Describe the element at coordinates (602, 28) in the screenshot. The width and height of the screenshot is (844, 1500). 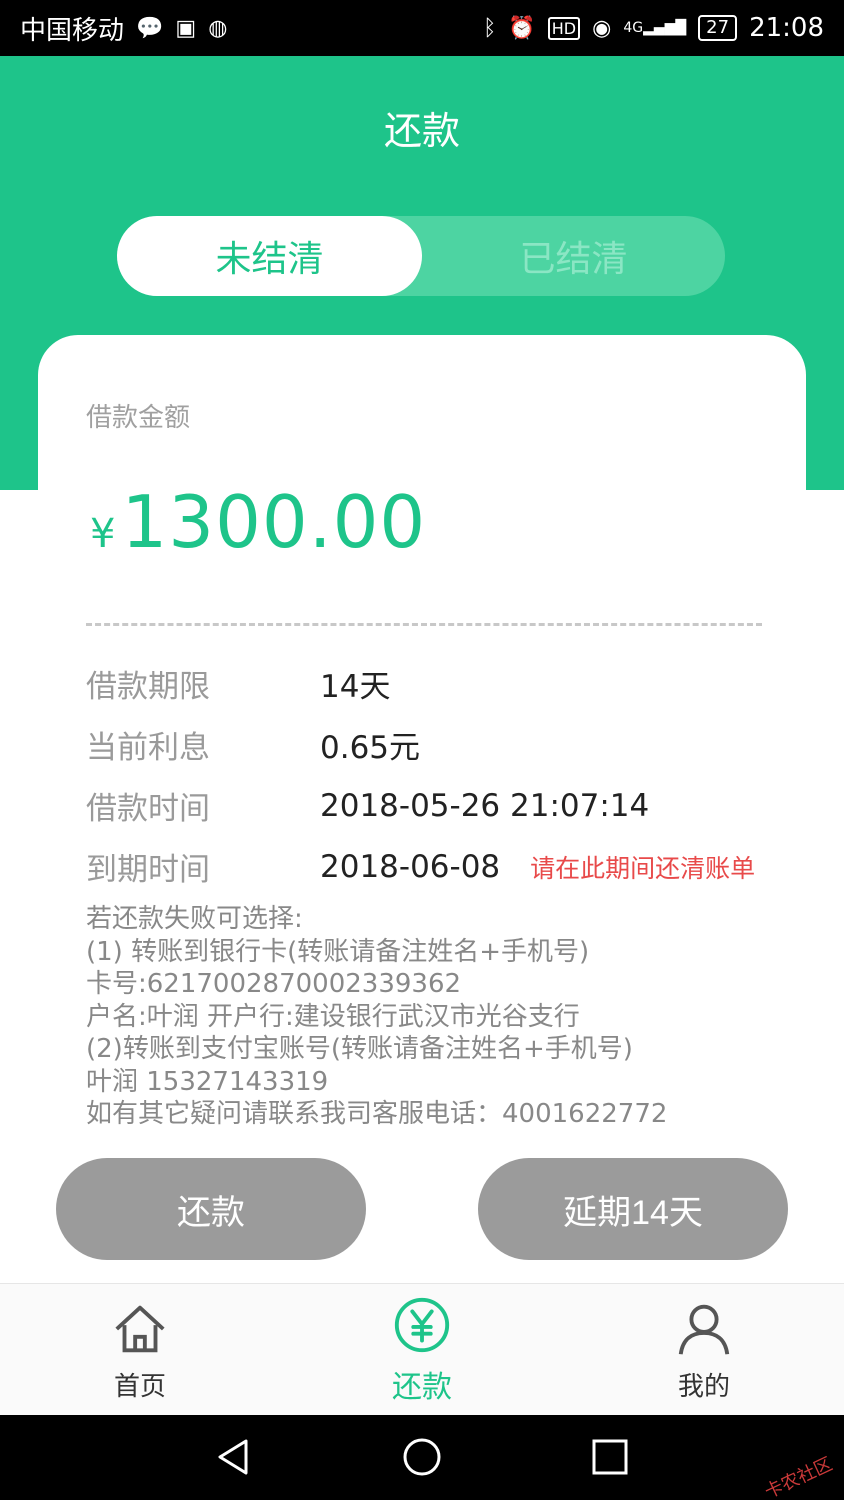
I see `eye-icon: ◉` at that location.